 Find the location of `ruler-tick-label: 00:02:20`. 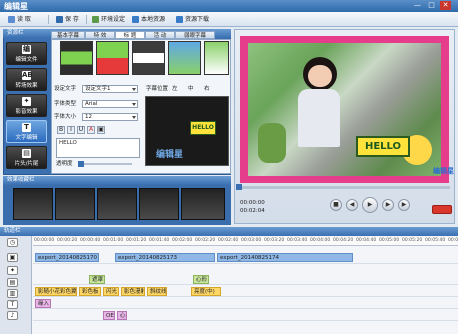

ruler-tick-label: 00:02:20 is located at coordinates (205, 240).